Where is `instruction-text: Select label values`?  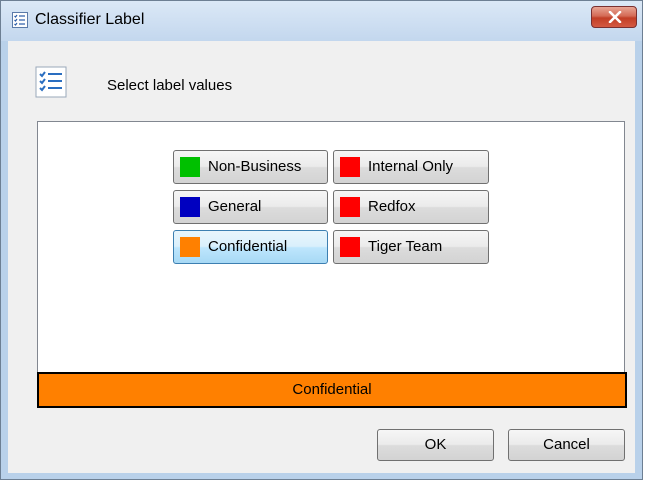
instruction-text: Select label values is located at coordinates (170, 85).